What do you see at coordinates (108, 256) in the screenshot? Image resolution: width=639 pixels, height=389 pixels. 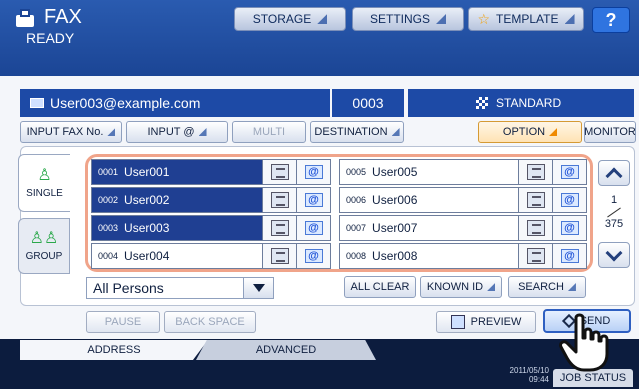 I see `entry-number: 0004` at bounding box center [108, 256].